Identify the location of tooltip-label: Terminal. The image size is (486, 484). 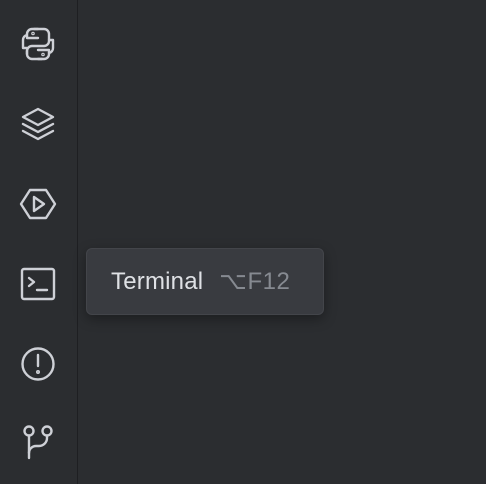
(157, 281).